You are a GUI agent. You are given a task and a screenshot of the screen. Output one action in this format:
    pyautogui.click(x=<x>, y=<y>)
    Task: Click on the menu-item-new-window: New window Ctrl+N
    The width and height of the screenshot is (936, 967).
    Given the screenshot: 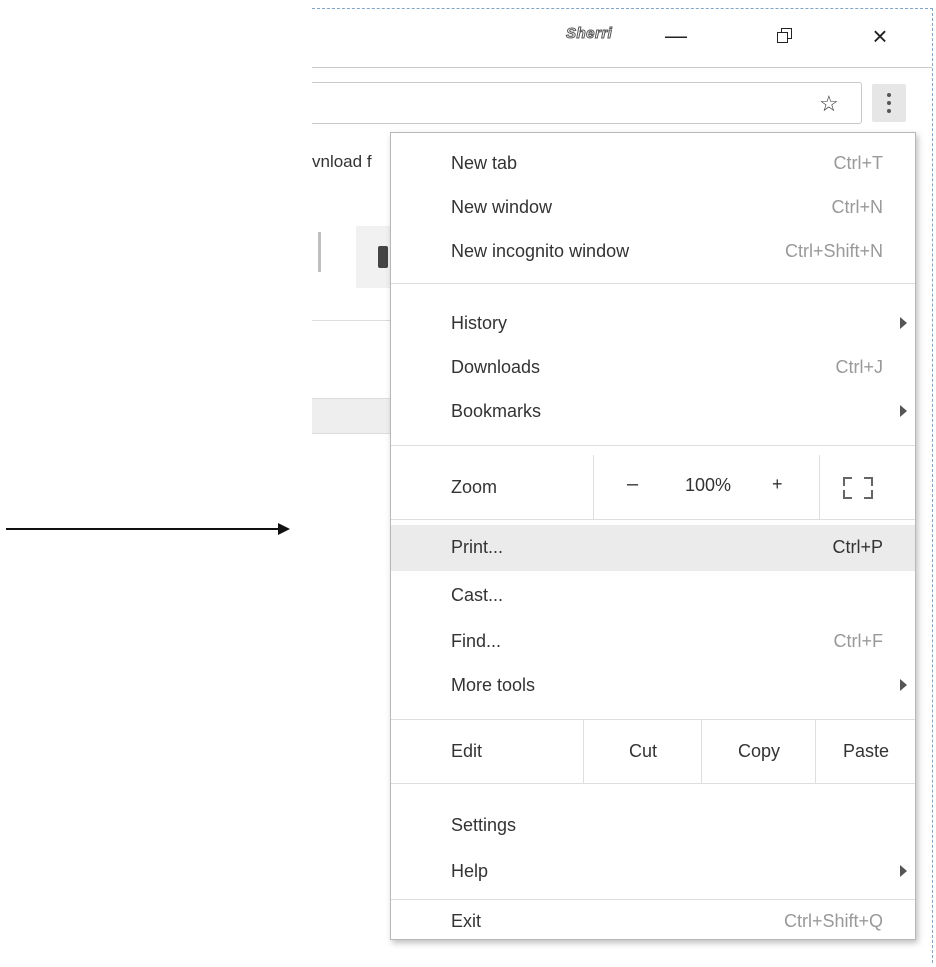 What is the action you would take?
    pyautogui.click(x=653, y=208)
    